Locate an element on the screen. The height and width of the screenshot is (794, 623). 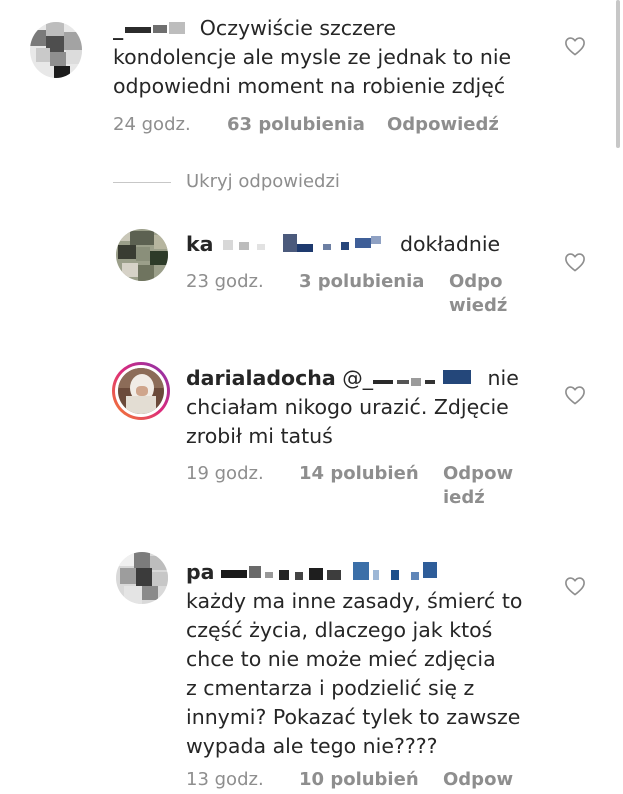
comment-mention: @_ is located at coordinates (357, 378).